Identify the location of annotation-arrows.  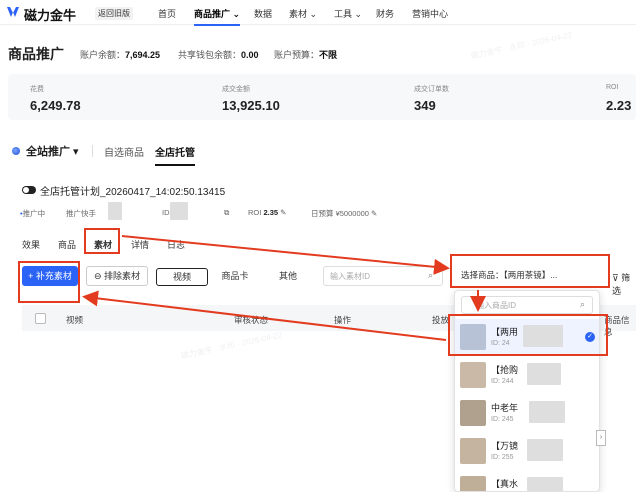
(284, 288).